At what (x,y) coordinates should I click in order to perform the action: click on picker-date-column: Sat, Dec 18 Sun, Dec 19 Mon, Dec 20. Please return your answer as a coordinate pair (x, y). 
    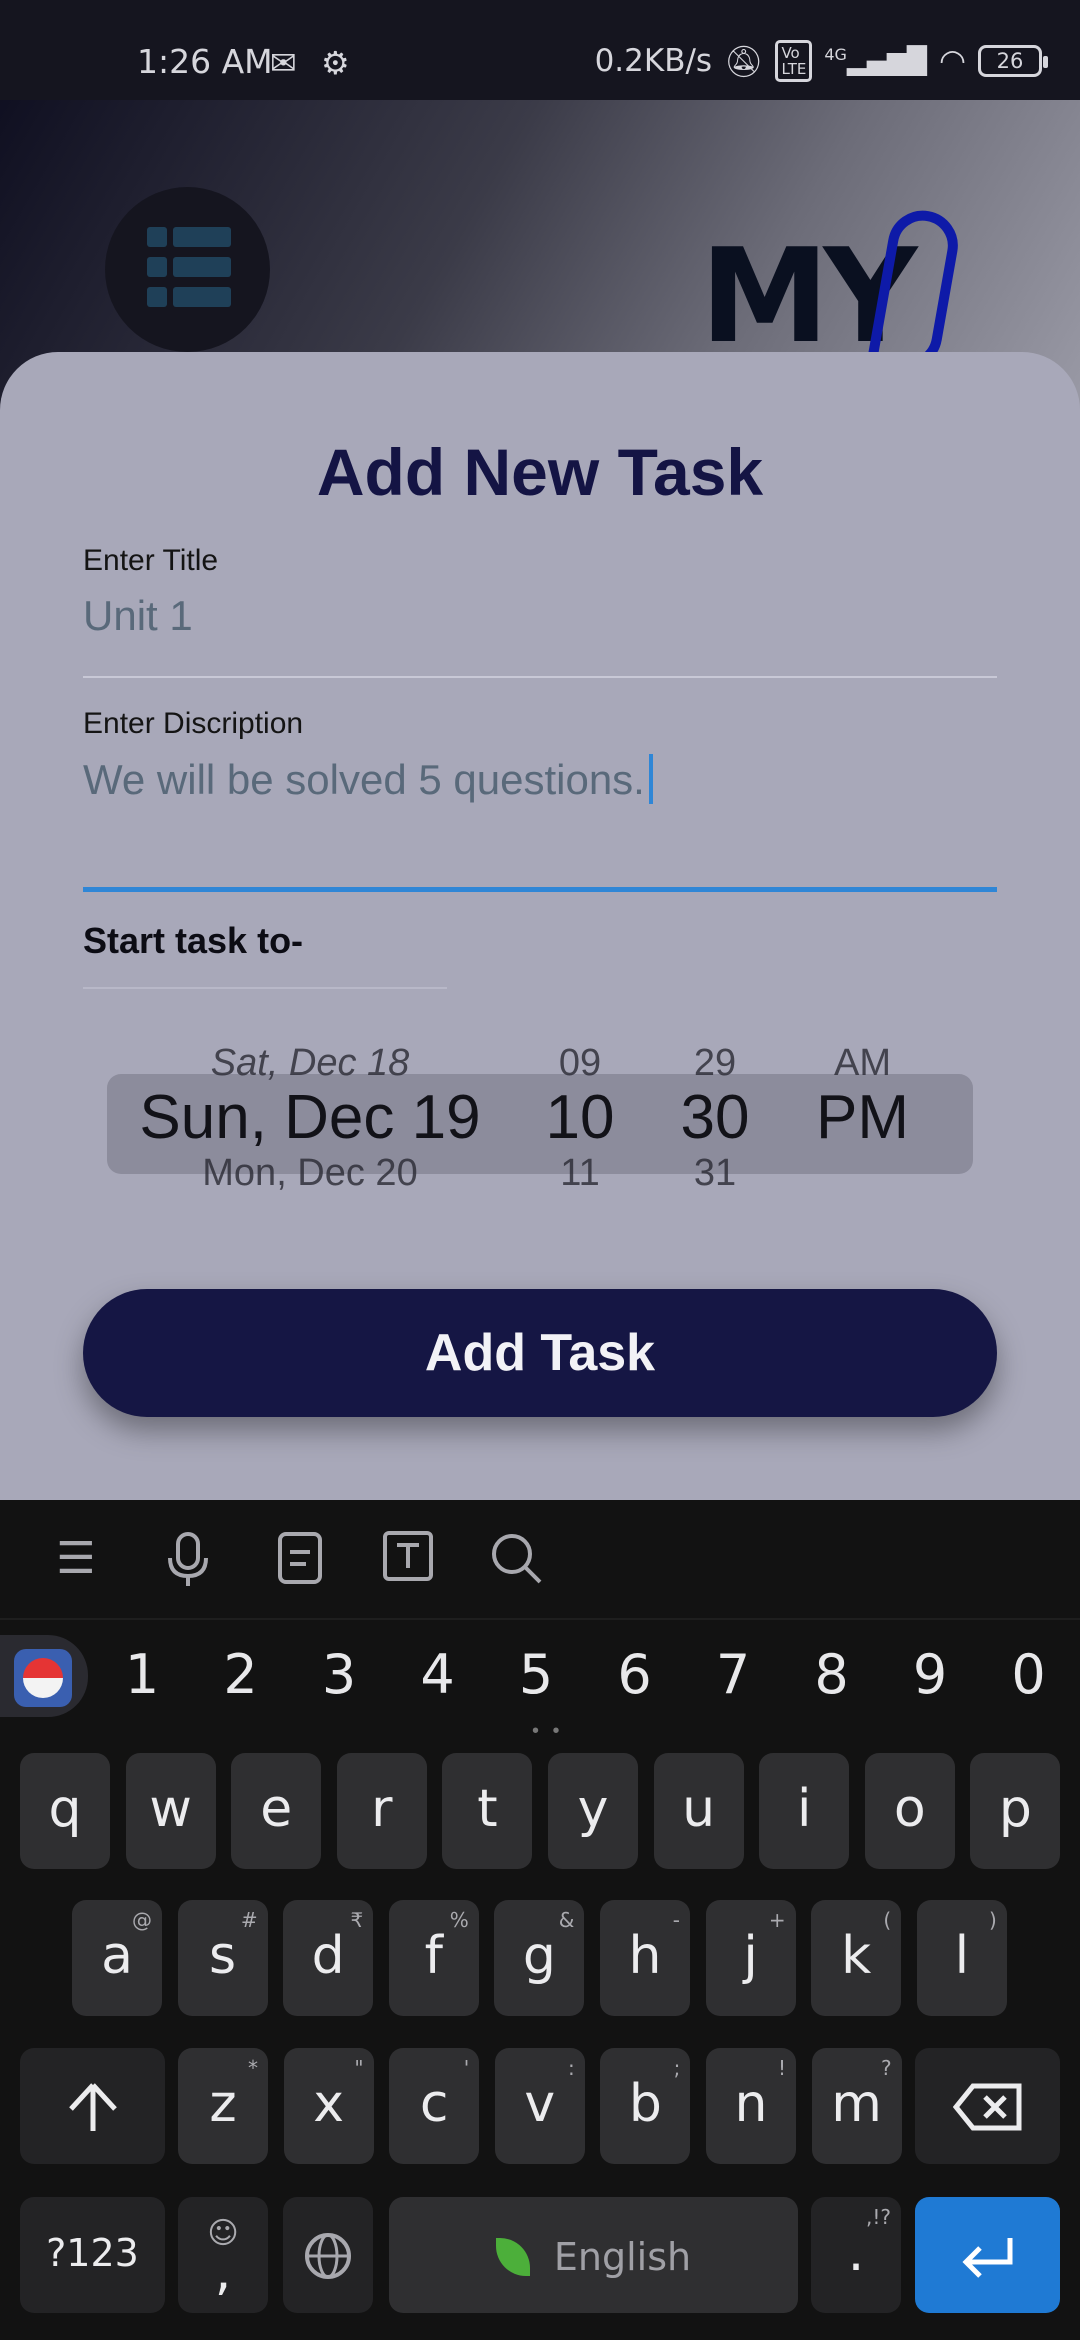
    Looking at the image, I should click on (310, 1127).